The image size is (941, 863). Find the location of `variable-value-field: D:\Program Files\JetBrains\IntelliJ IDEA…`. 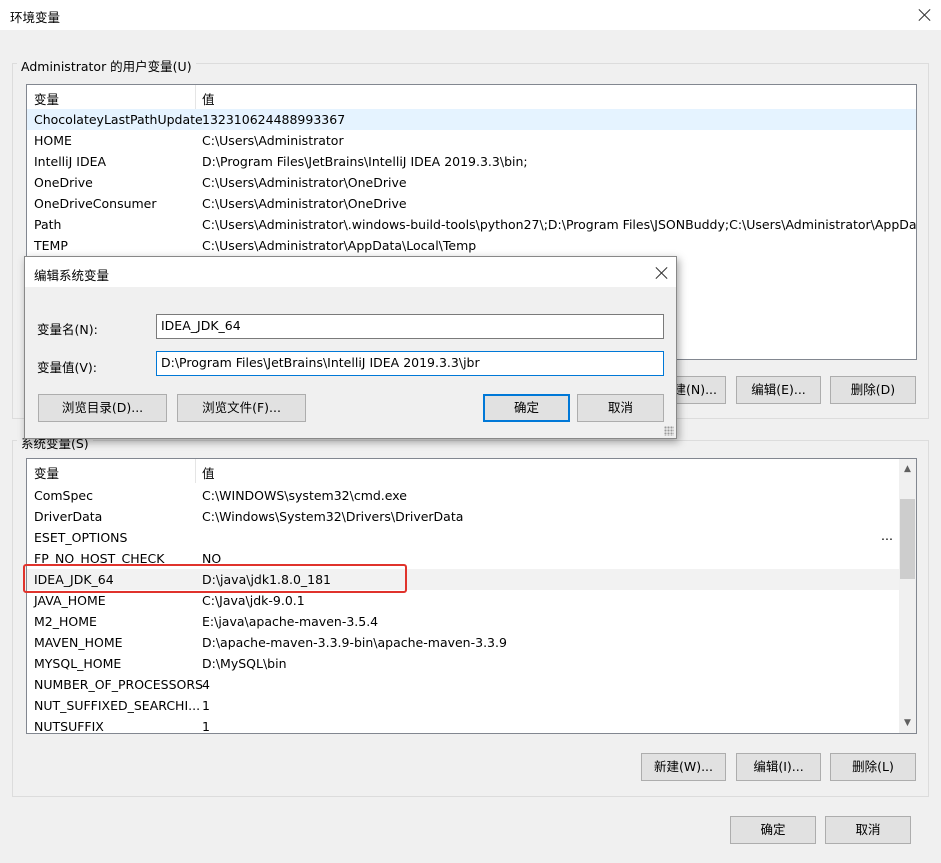

variable-value-field: D:\Program Files\JetBrains\IntelliJ IDEA… is located at coordinates (410, 363).